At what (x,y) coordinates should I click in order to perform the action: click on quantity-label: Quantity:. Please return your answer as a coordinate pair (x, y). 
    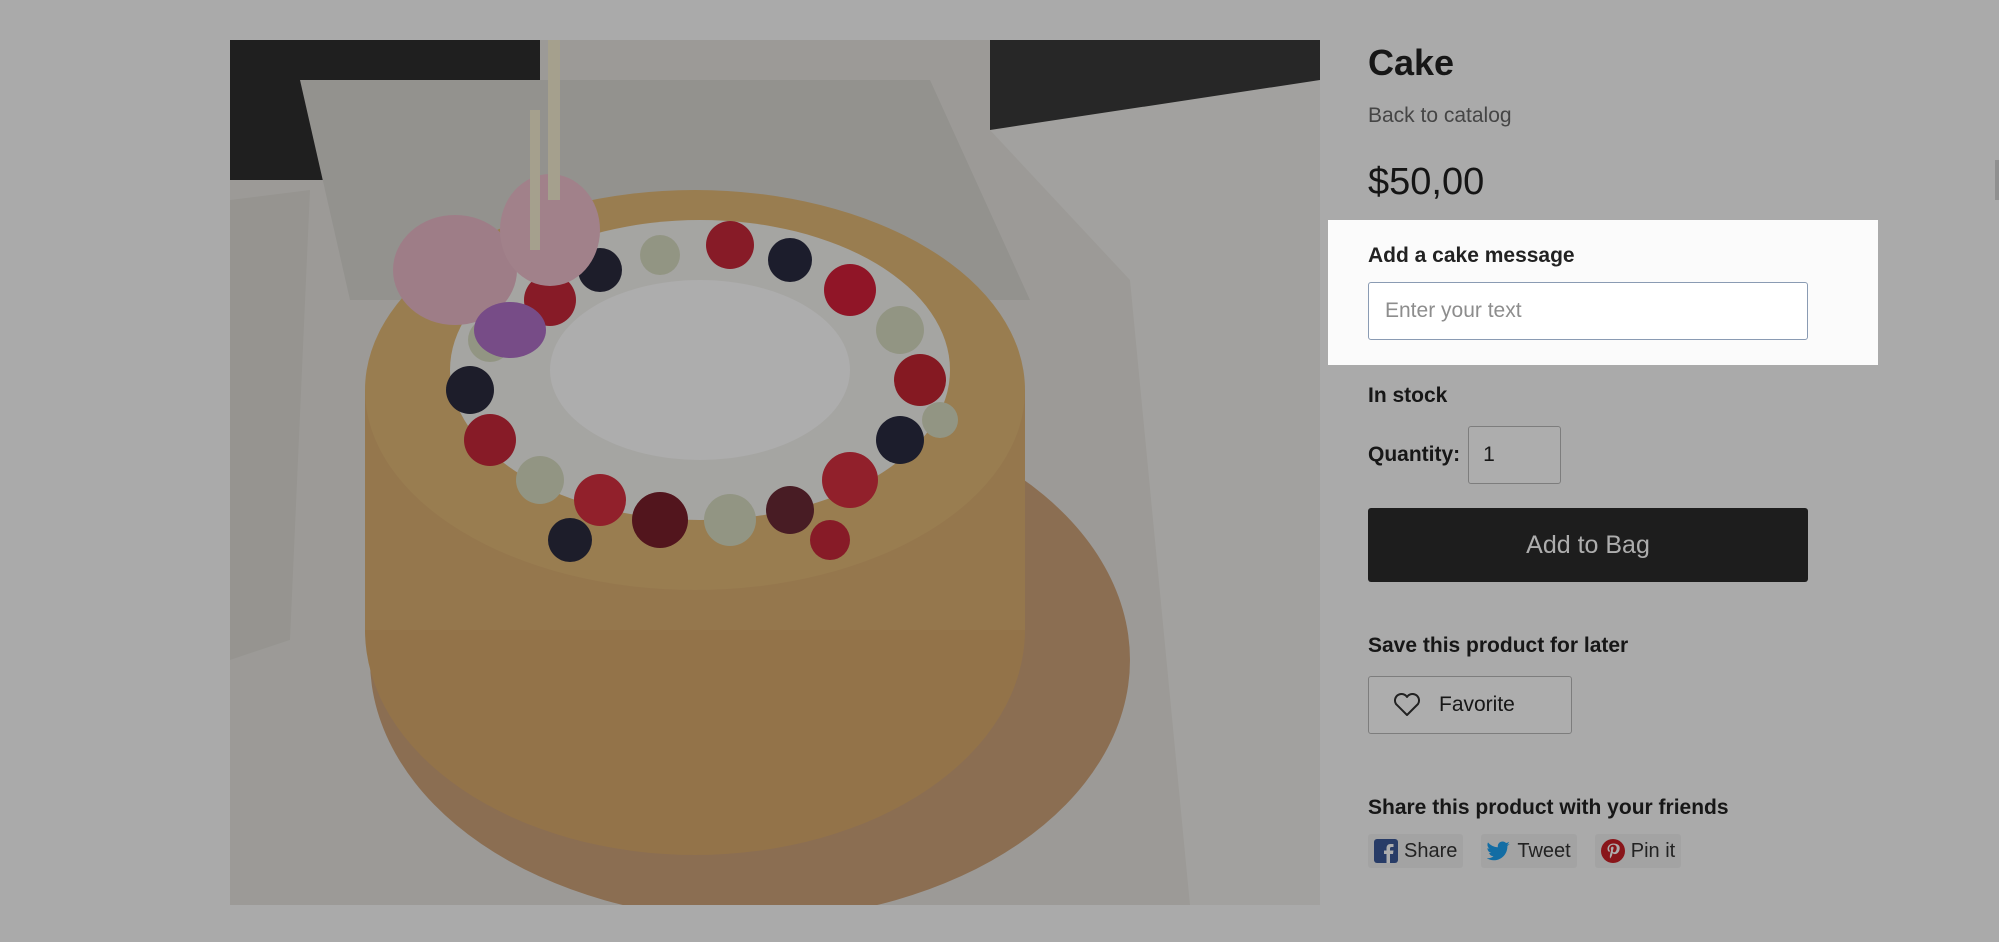
    Looking at the image, I should click on (1414, 454).